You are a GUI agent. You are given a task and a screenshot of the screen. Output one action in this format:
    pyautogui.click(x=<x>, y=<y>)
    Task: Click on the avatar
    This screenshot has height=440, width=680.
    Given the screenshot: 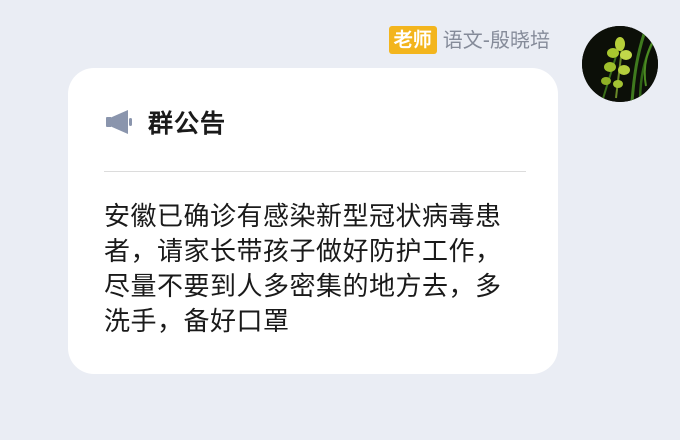 What is the action you would take?
    pyautogui.click(x=620, y=64)
    